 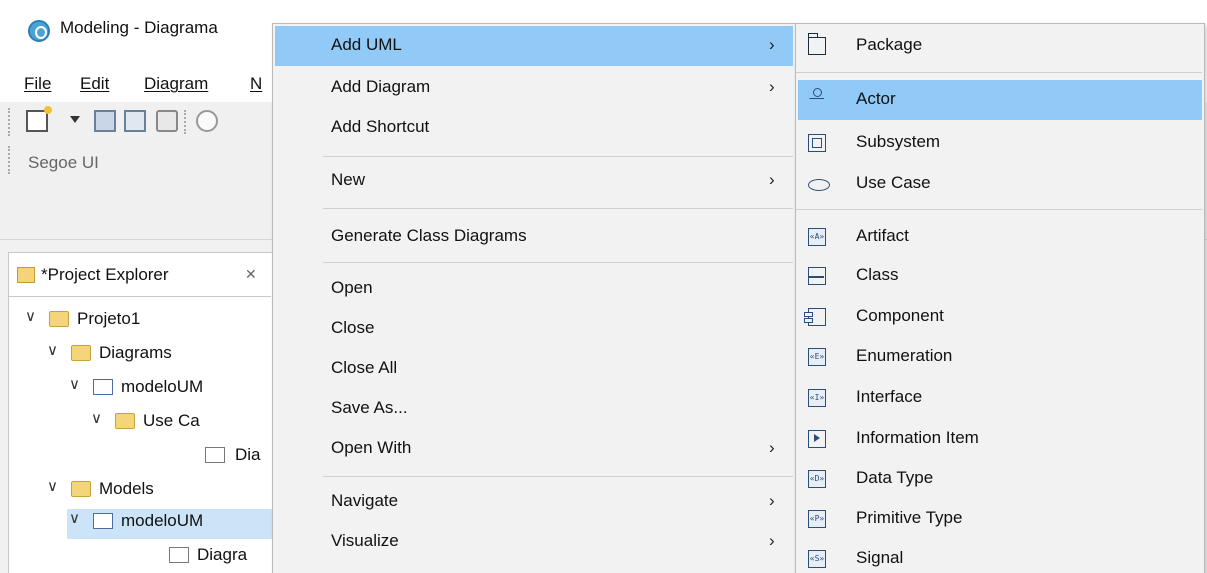 What do you see at coordinates (1000, 519) in the screenshot?
I see `submenu-item-primitive-type: «P» Primitive Type` at bounding box center [1000, 519].